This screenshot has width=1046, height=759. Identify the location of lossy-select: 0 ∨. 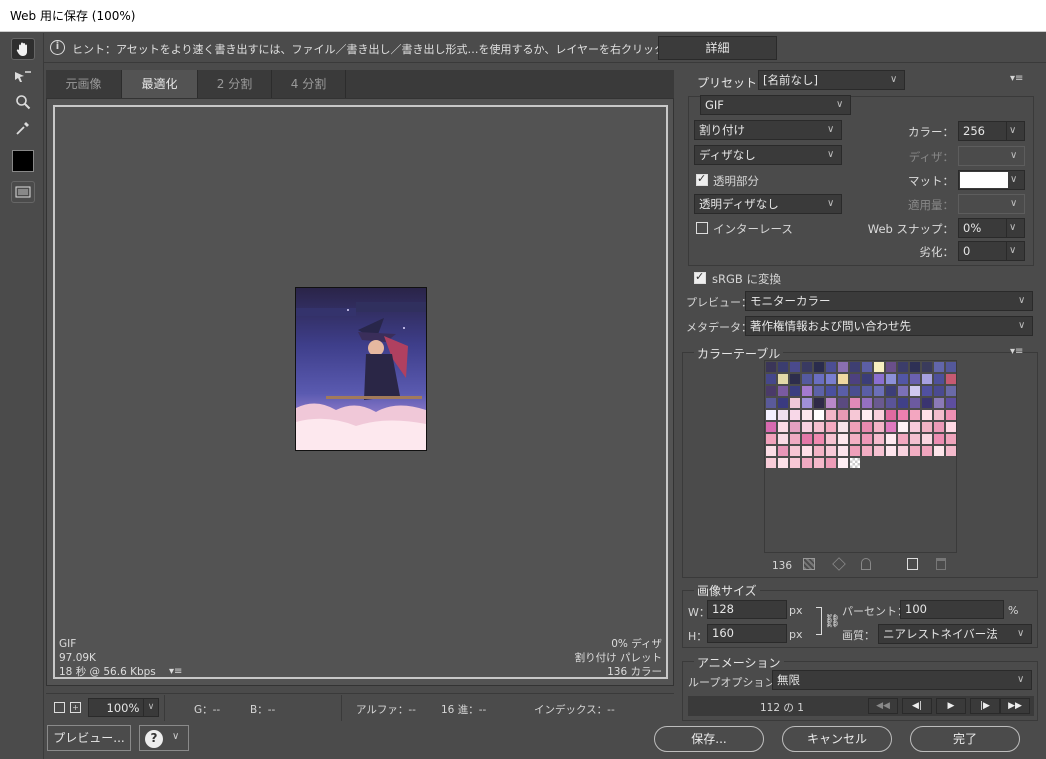
(991, 251).